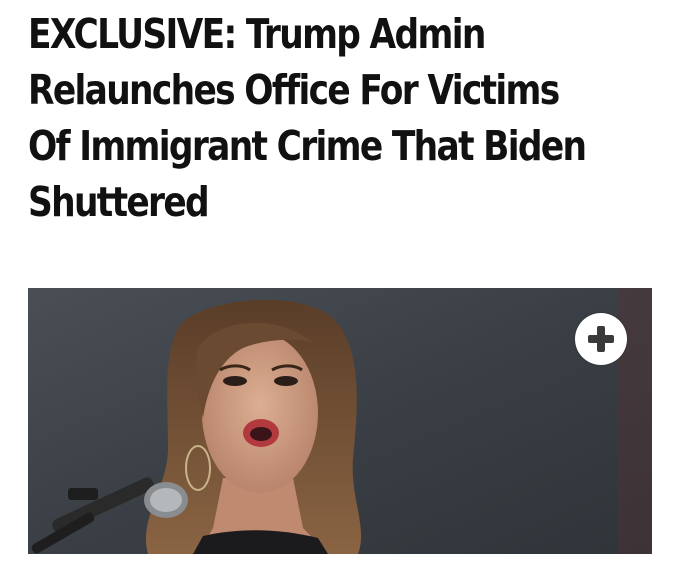 The width and height of the screenshot is (680, 561). I want to click on headline-line: Relaunches Office For Victims, so click(294, 90).